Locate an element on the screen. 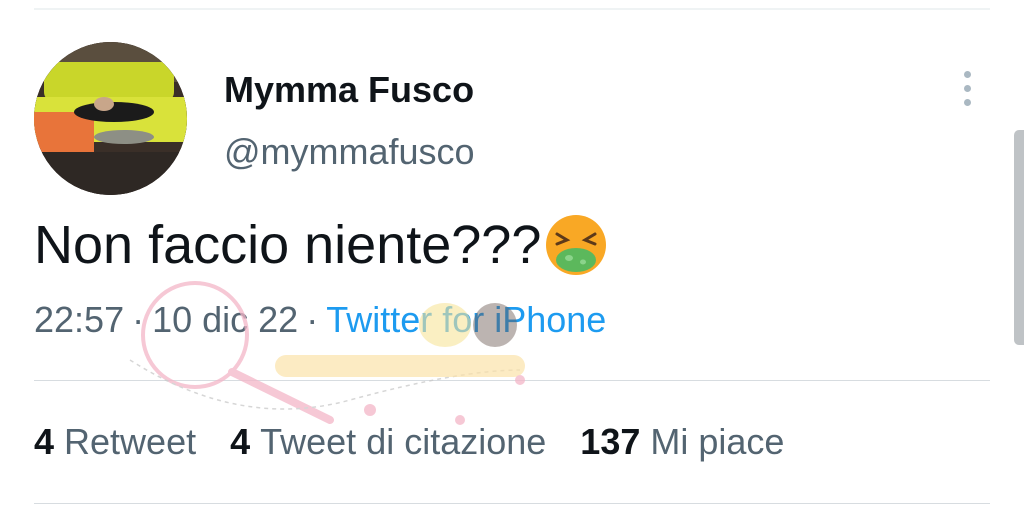 Image resolution: width=1024 pixels, height=523 pixels. top-divider is located at coordinates (512, 9).